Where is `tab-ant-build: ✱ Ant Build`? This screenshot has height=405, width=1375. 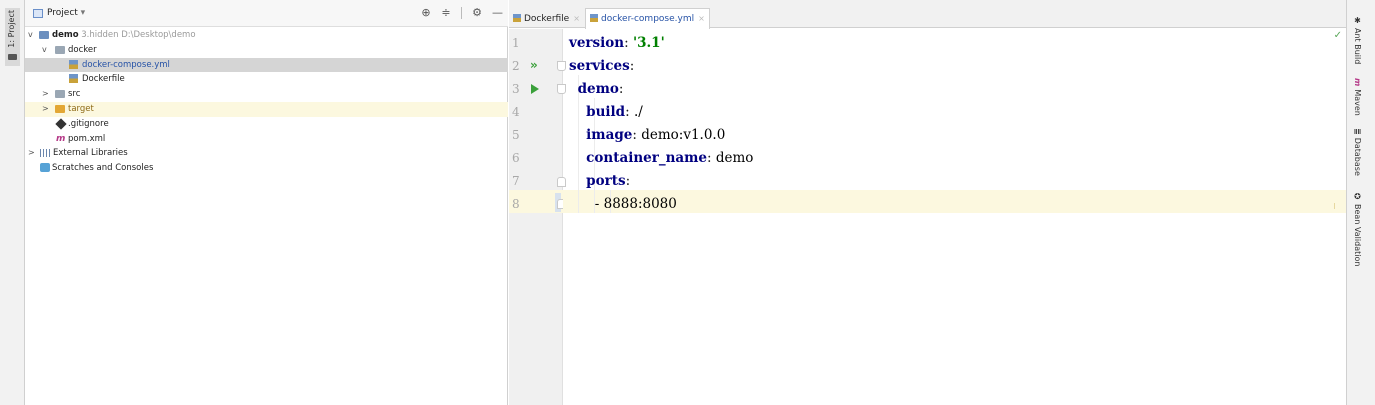
tab-ant-build: ✱ Ant Build is located at coordinates (1357, 40).